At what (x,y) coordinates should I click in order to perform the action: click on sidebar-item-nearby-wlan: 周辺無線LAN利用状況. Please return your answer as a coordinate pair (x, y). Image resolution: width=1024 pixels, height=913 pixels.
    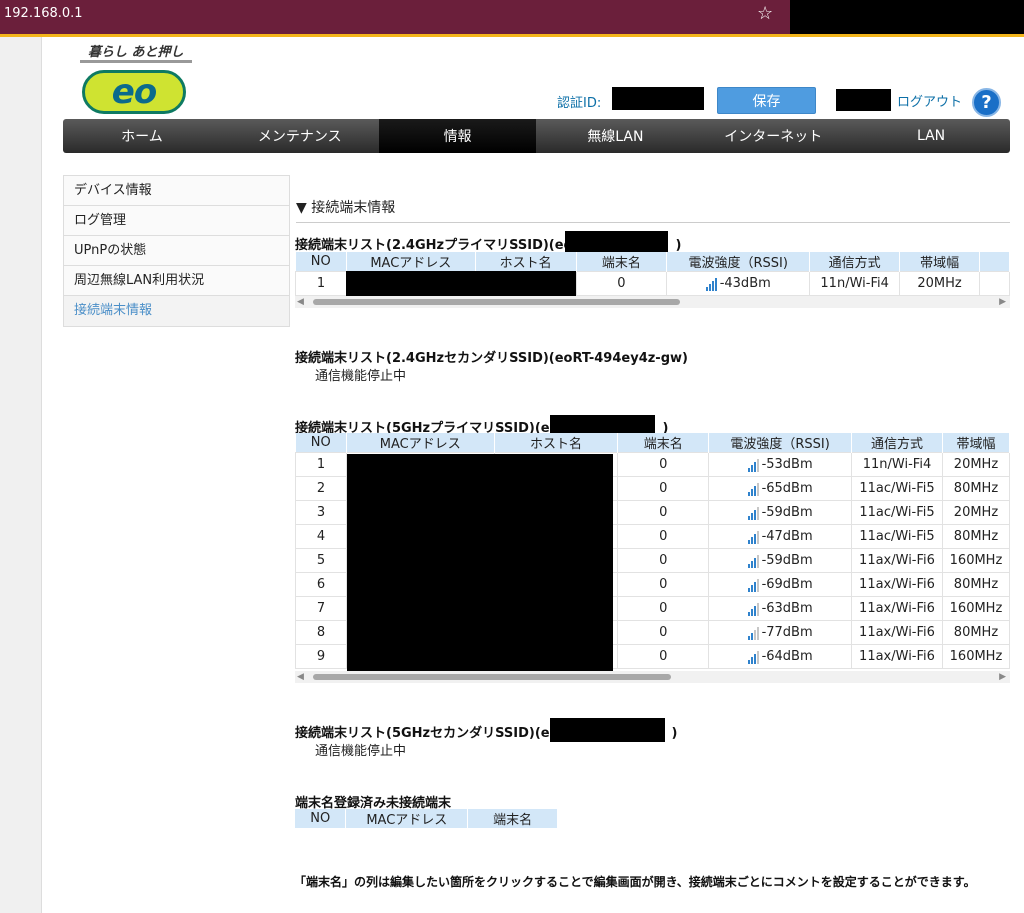
    Looking at the image, I should click on (176, 281).